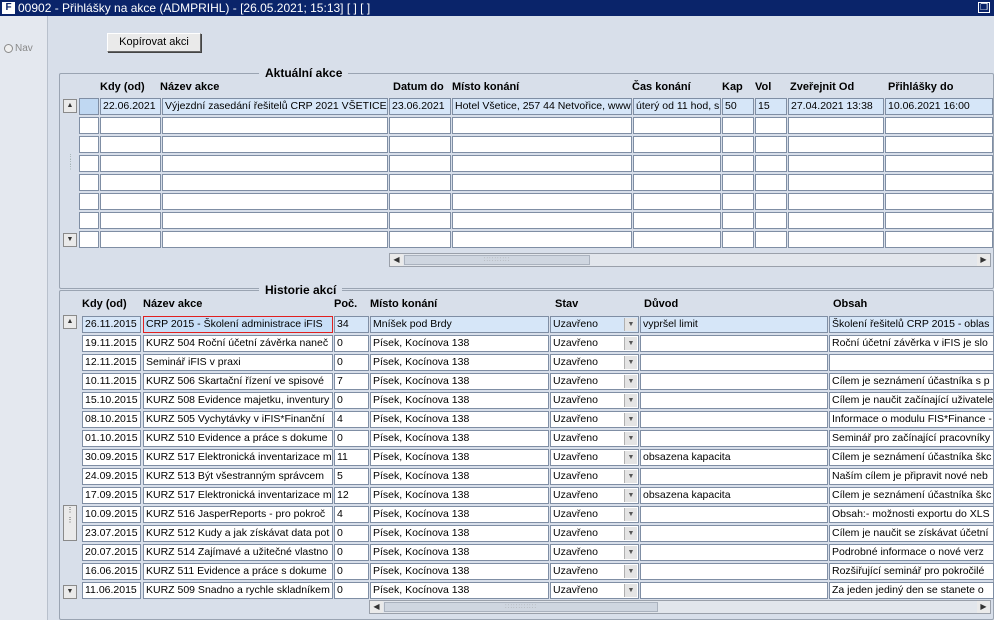 The height and width of the screenshot is (620, 994). What do you see at coordinates (70, 173) in the screenshot?
I see `current-vertical-scrollbar: ▲ ⋮ ⋮ ⋮ ▼` at bounding box center [70, 173].